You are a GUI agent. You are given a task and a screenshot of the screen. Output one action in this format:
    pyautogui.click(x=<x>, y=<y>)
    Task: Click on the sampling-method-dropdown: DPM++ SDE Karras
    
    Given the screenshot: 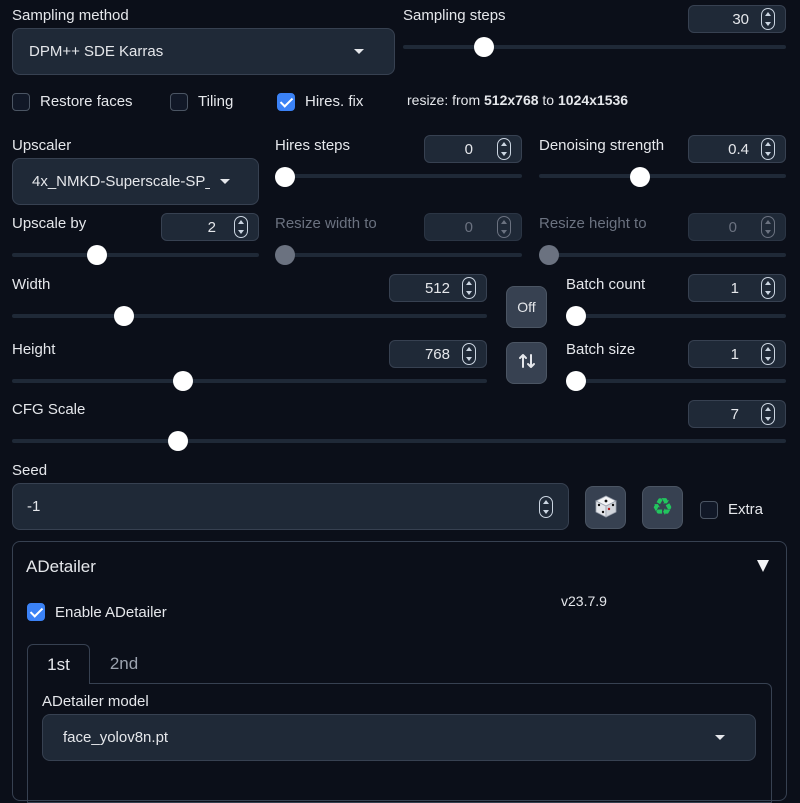 What is the action you would take?
    pyautogui.click(x=203, y=51)
    